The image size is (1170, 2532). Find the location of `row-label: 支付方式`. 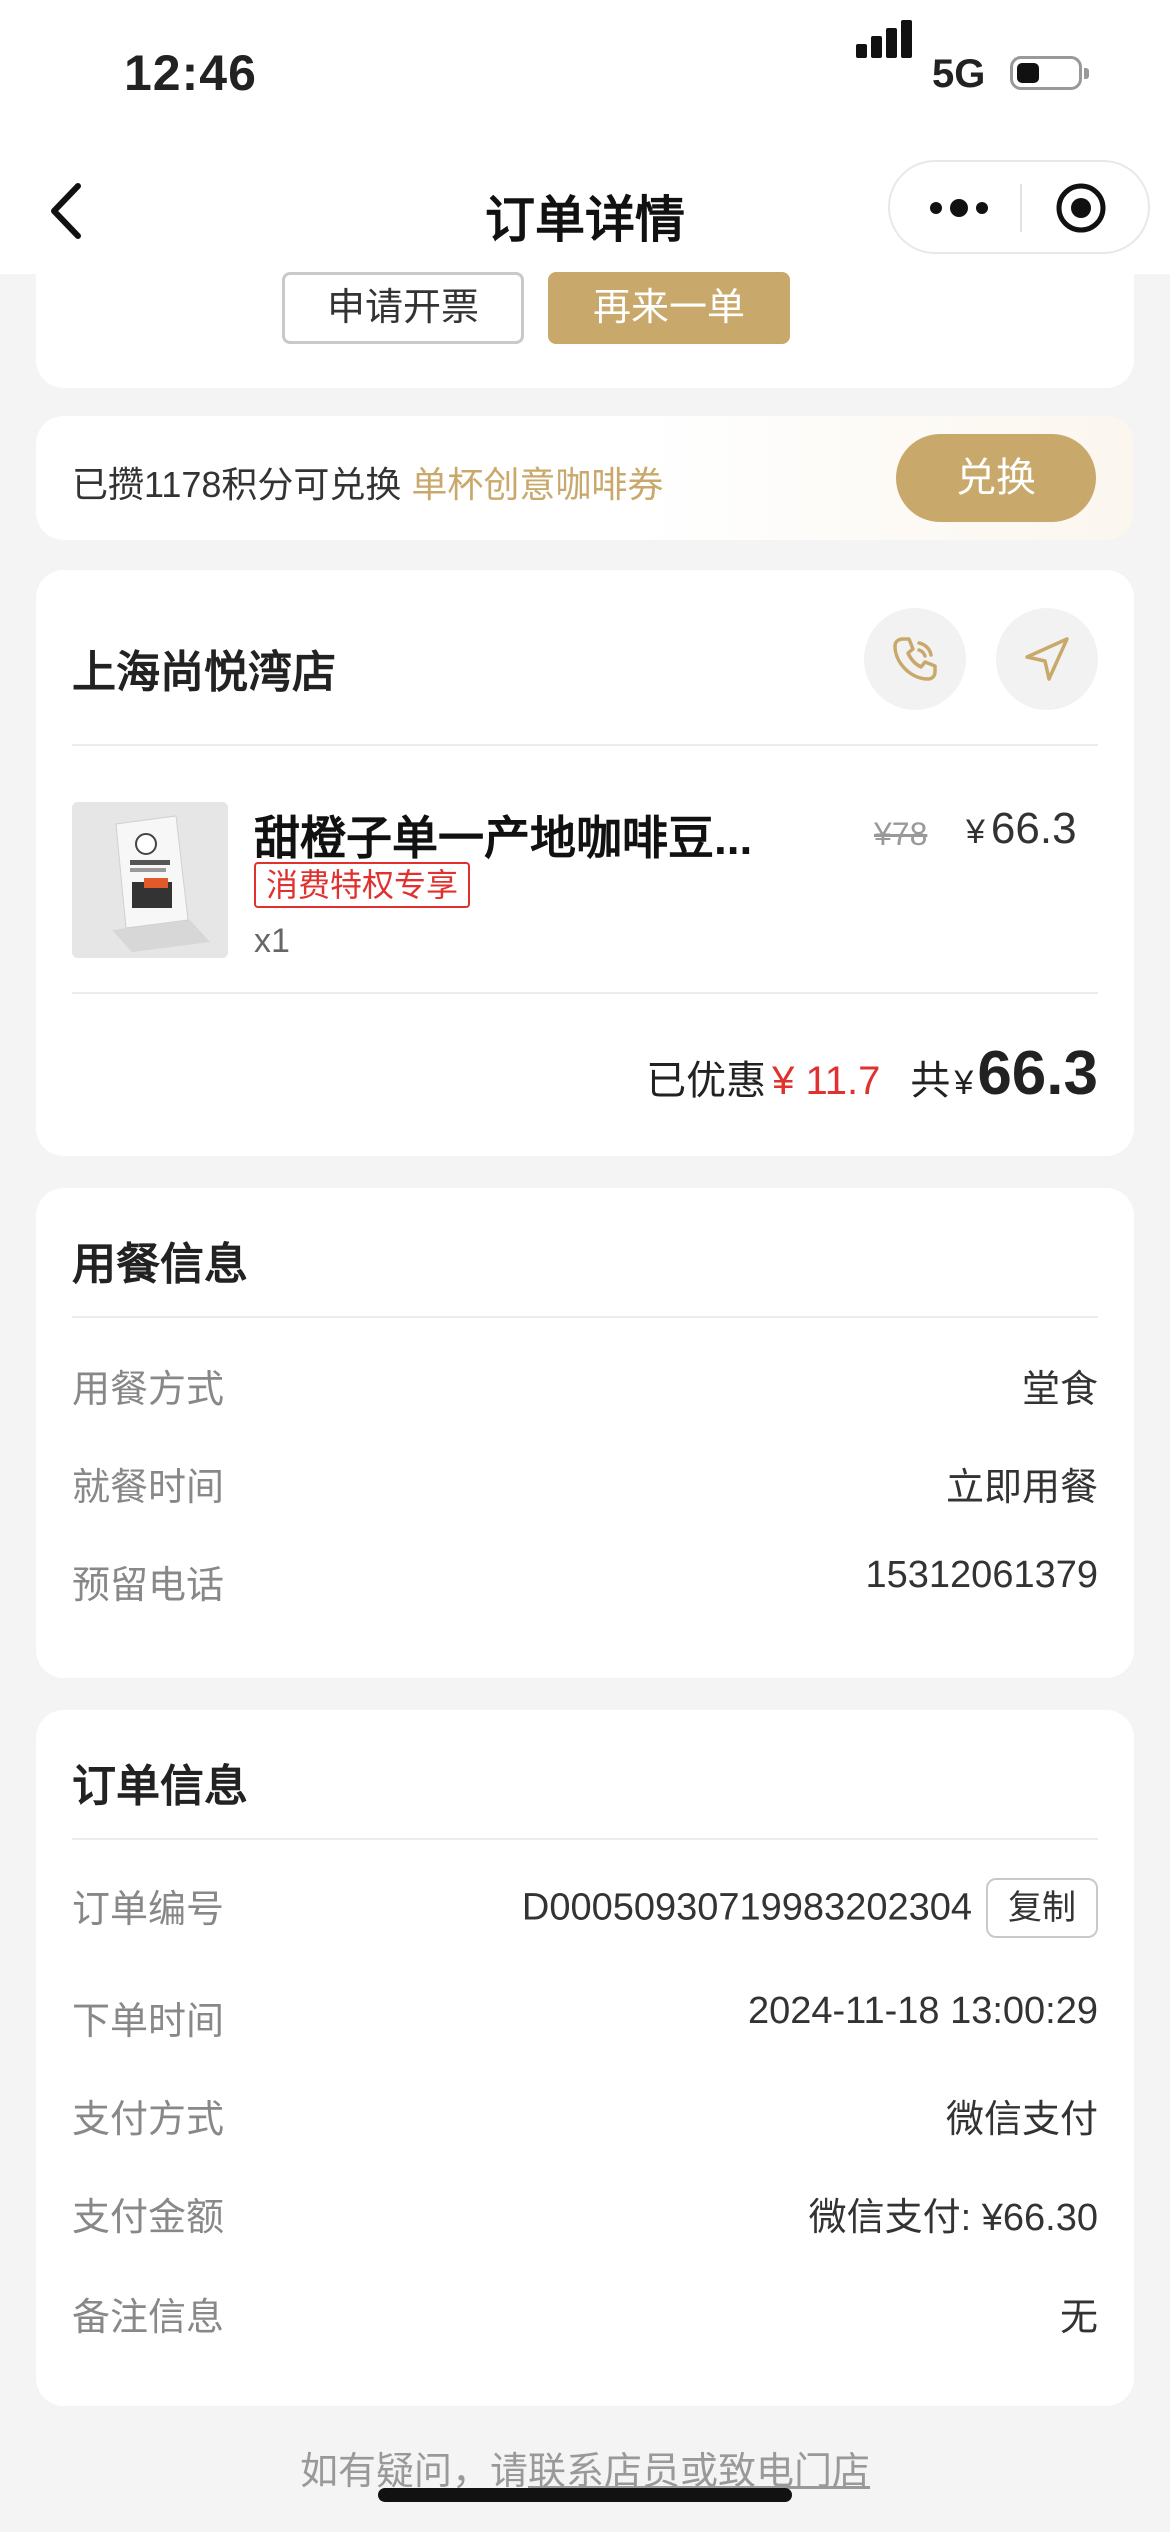

row-label: 支付方式 is located at coordinates (148, 2120).